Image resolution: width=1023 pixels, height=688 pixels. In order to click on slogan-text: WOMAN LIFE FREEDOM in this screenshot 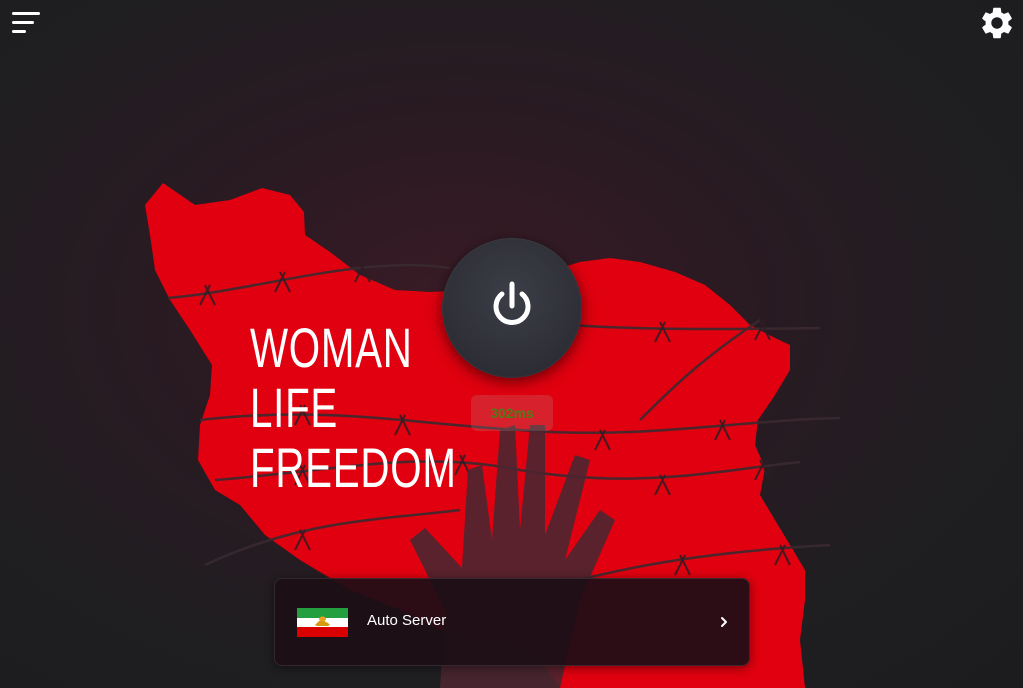, I will do `click(353, 408)`.